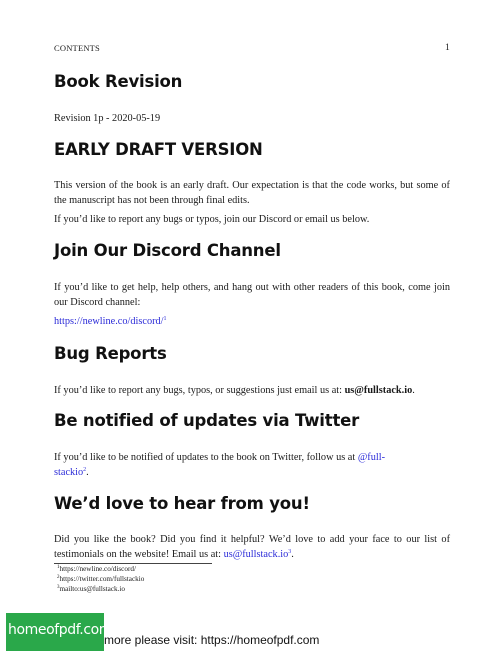 Image resolution: width=504 pixels, height=656 pixels. I want to click on heading-bug-reports: Bug Reports, so click(110, 353).